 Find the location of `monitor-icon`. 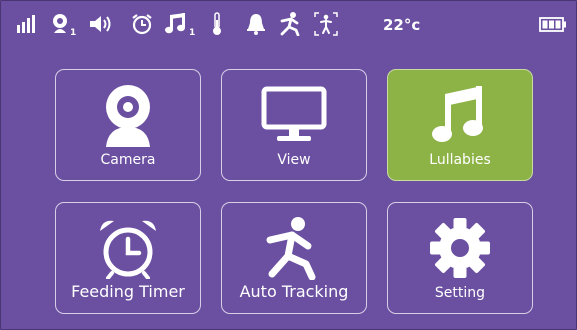

monitor-icon is located at coordinates (294, 115).